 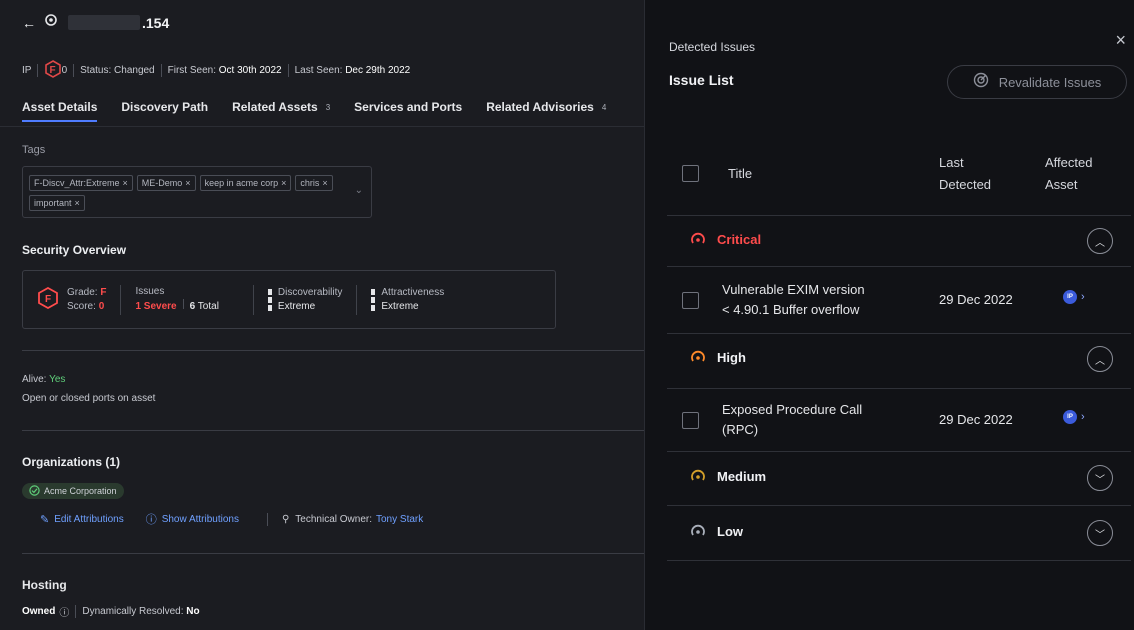 What do you see at coordinates (156, 22) in the screenshot?
I see `asset-ip-suffix: .154` at bounding box center [156, 22].